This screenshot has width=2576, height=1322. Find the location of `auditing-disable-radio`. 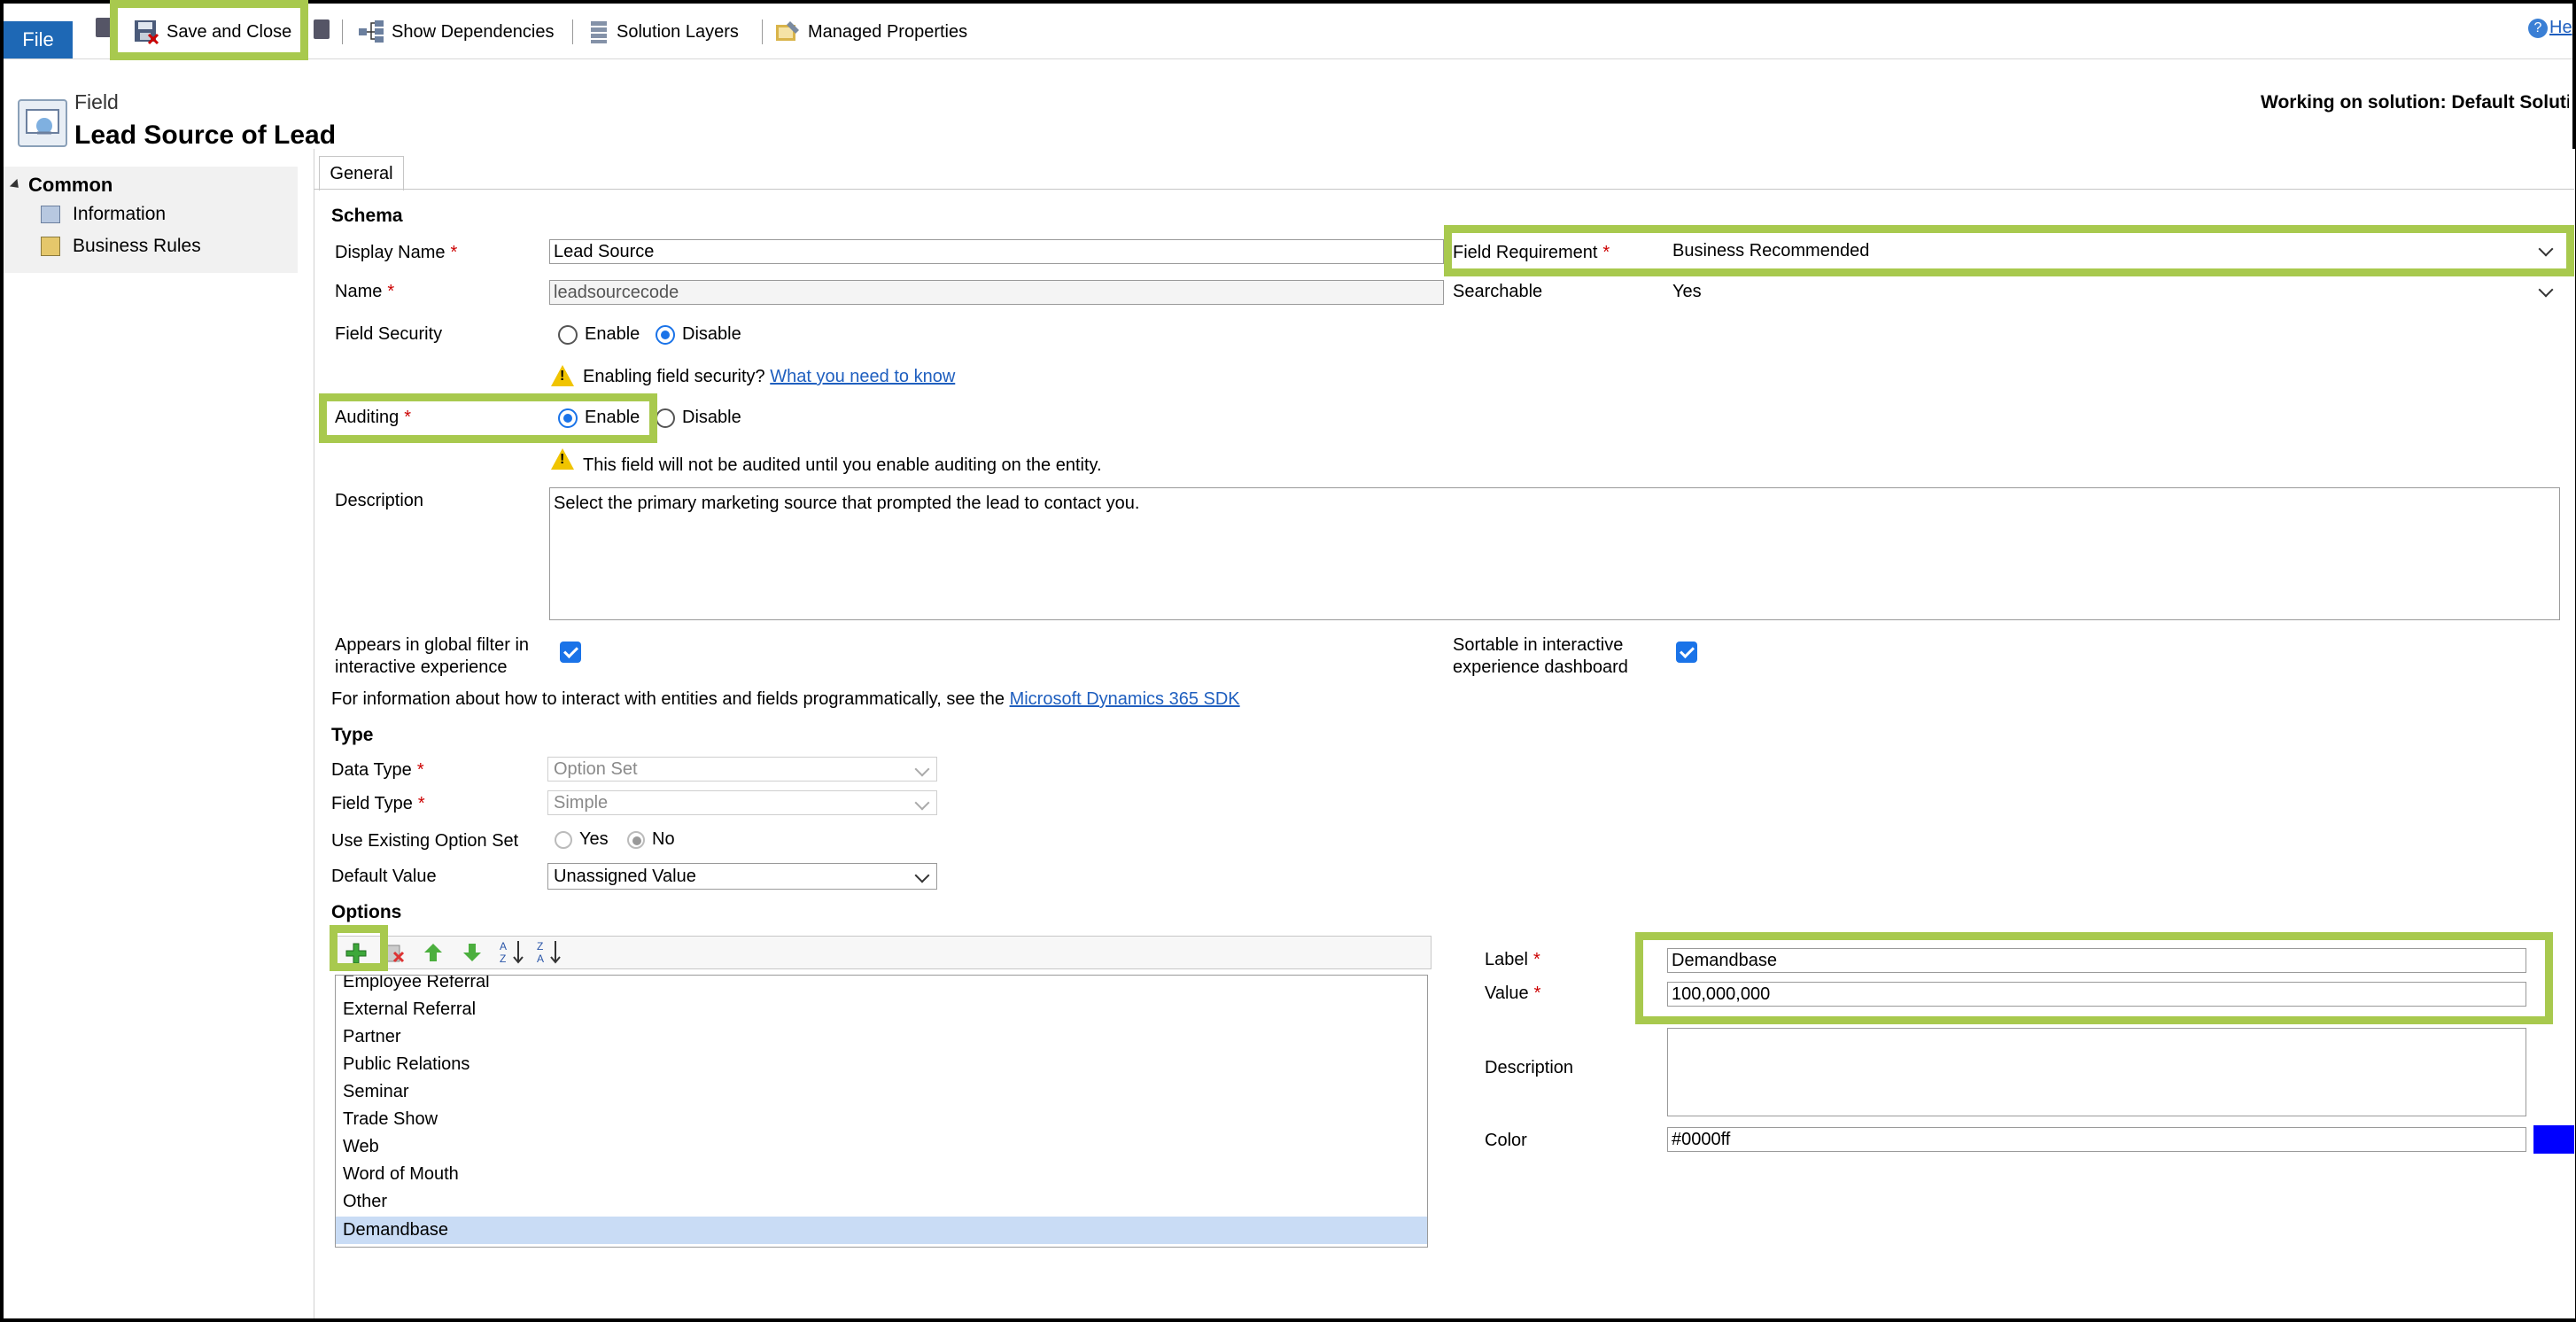

auditing-disable-radio is located at coordinates (665, 418).